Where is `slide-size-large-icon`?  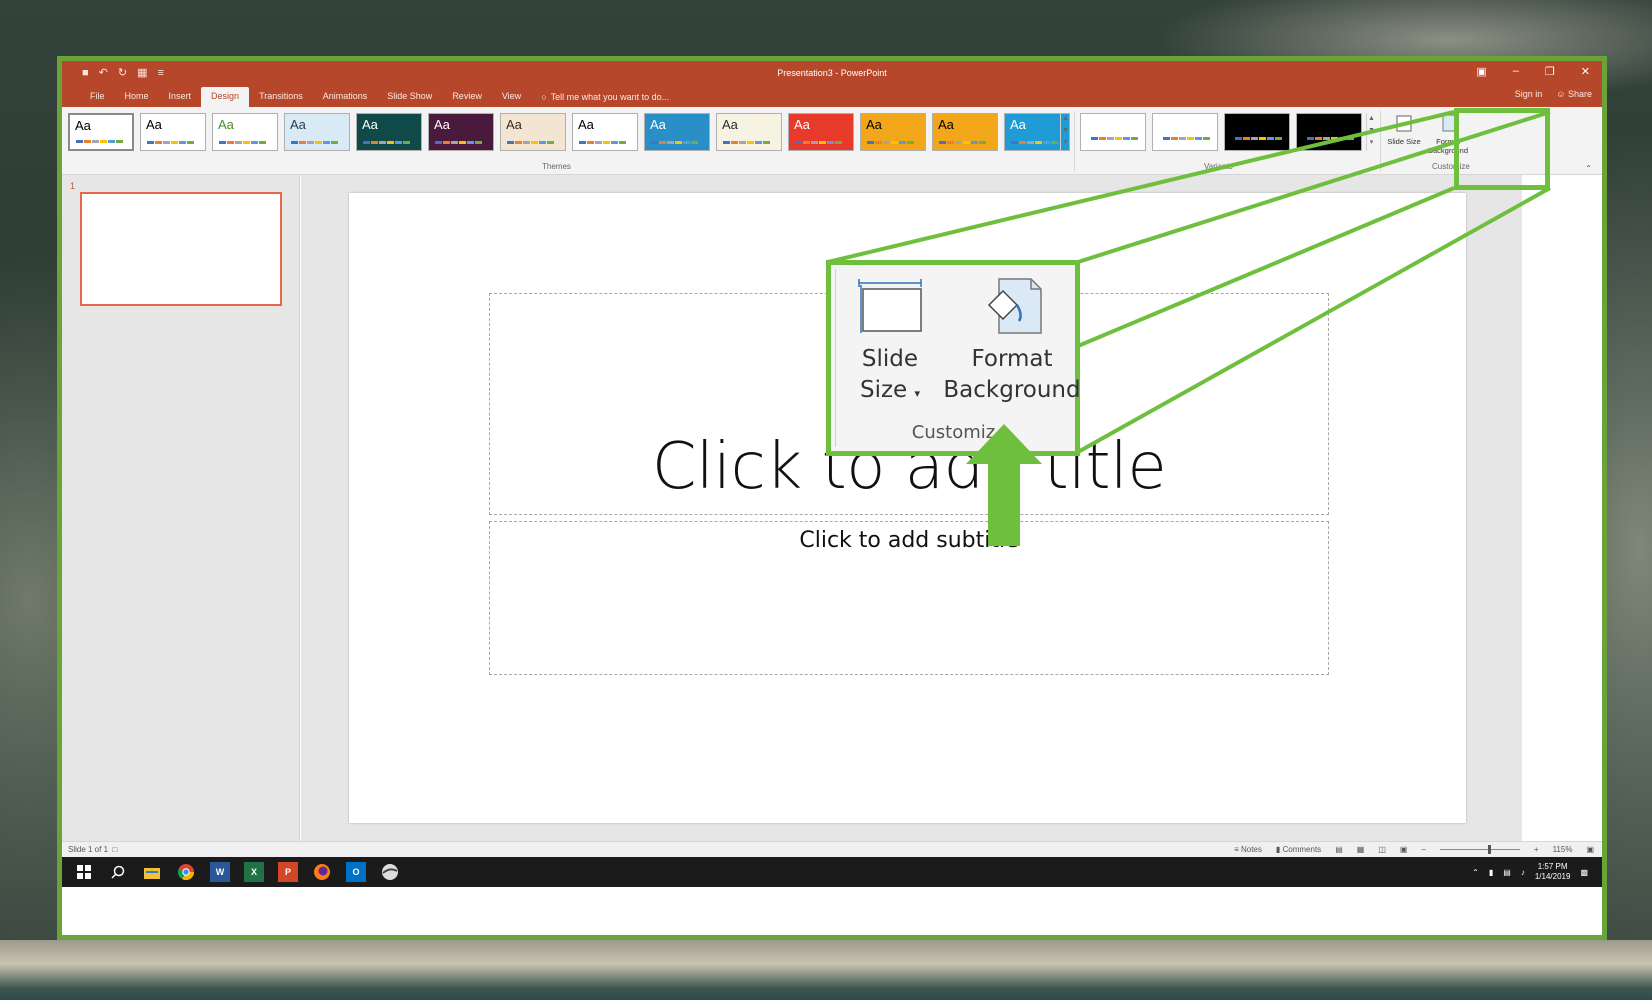 slide-size-large-icon is located at coordinates (890, 306).